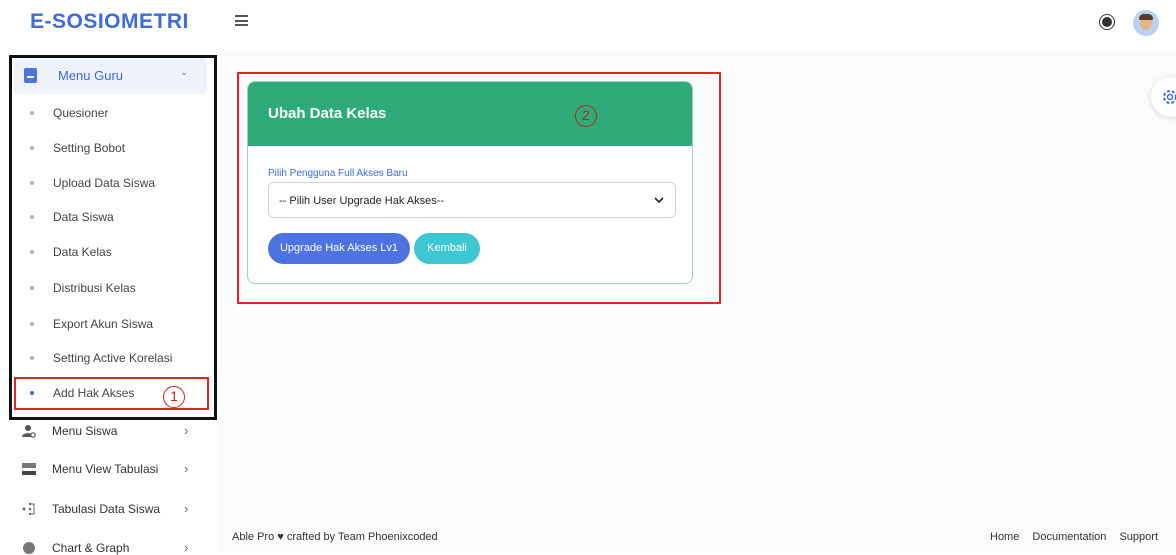 Image resolution: width=1176 pixels, height=555 pixels. I want to click on sidebar-subitem-label: Quesioner, so click(81, 113).